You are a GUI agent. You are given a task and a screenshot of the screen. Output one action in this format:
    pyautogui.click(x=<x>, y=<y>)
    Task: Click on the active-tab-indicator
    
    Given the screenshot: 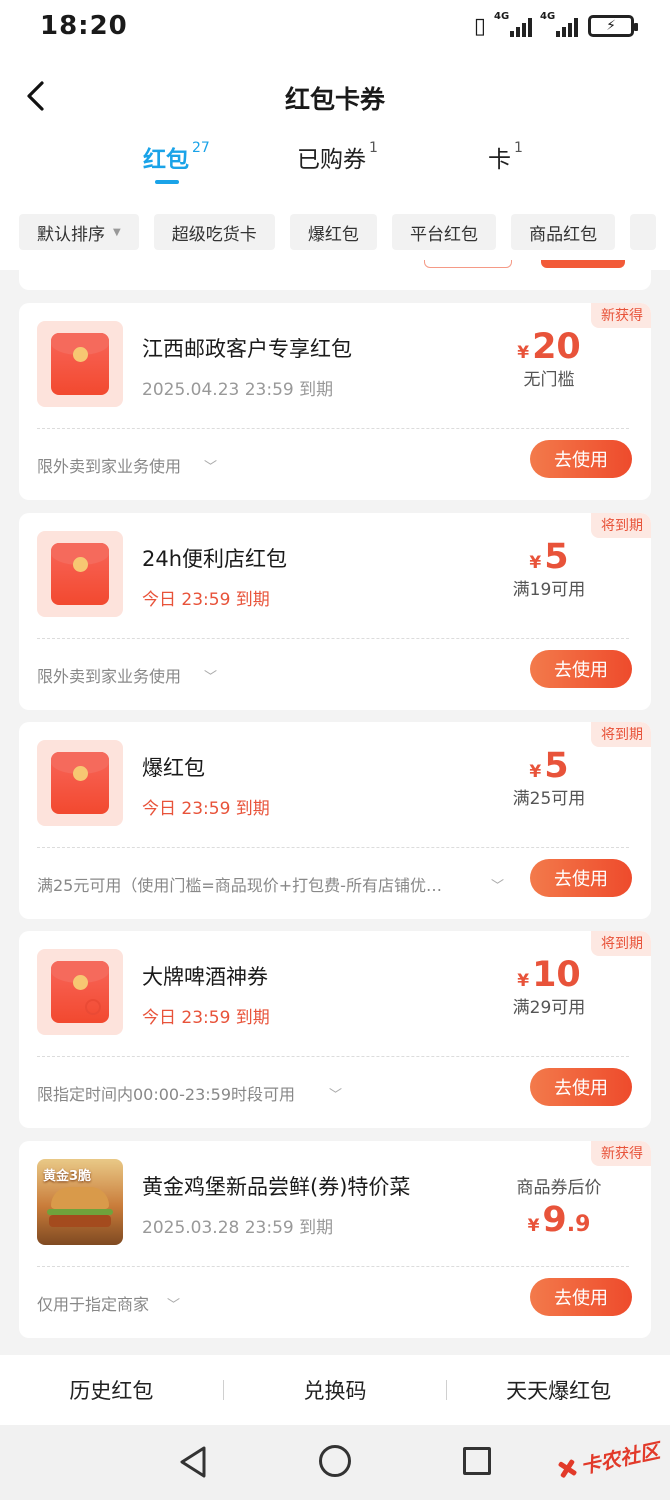 What is the action you would take?
    pyautogui.click(x=167, y=182)
    